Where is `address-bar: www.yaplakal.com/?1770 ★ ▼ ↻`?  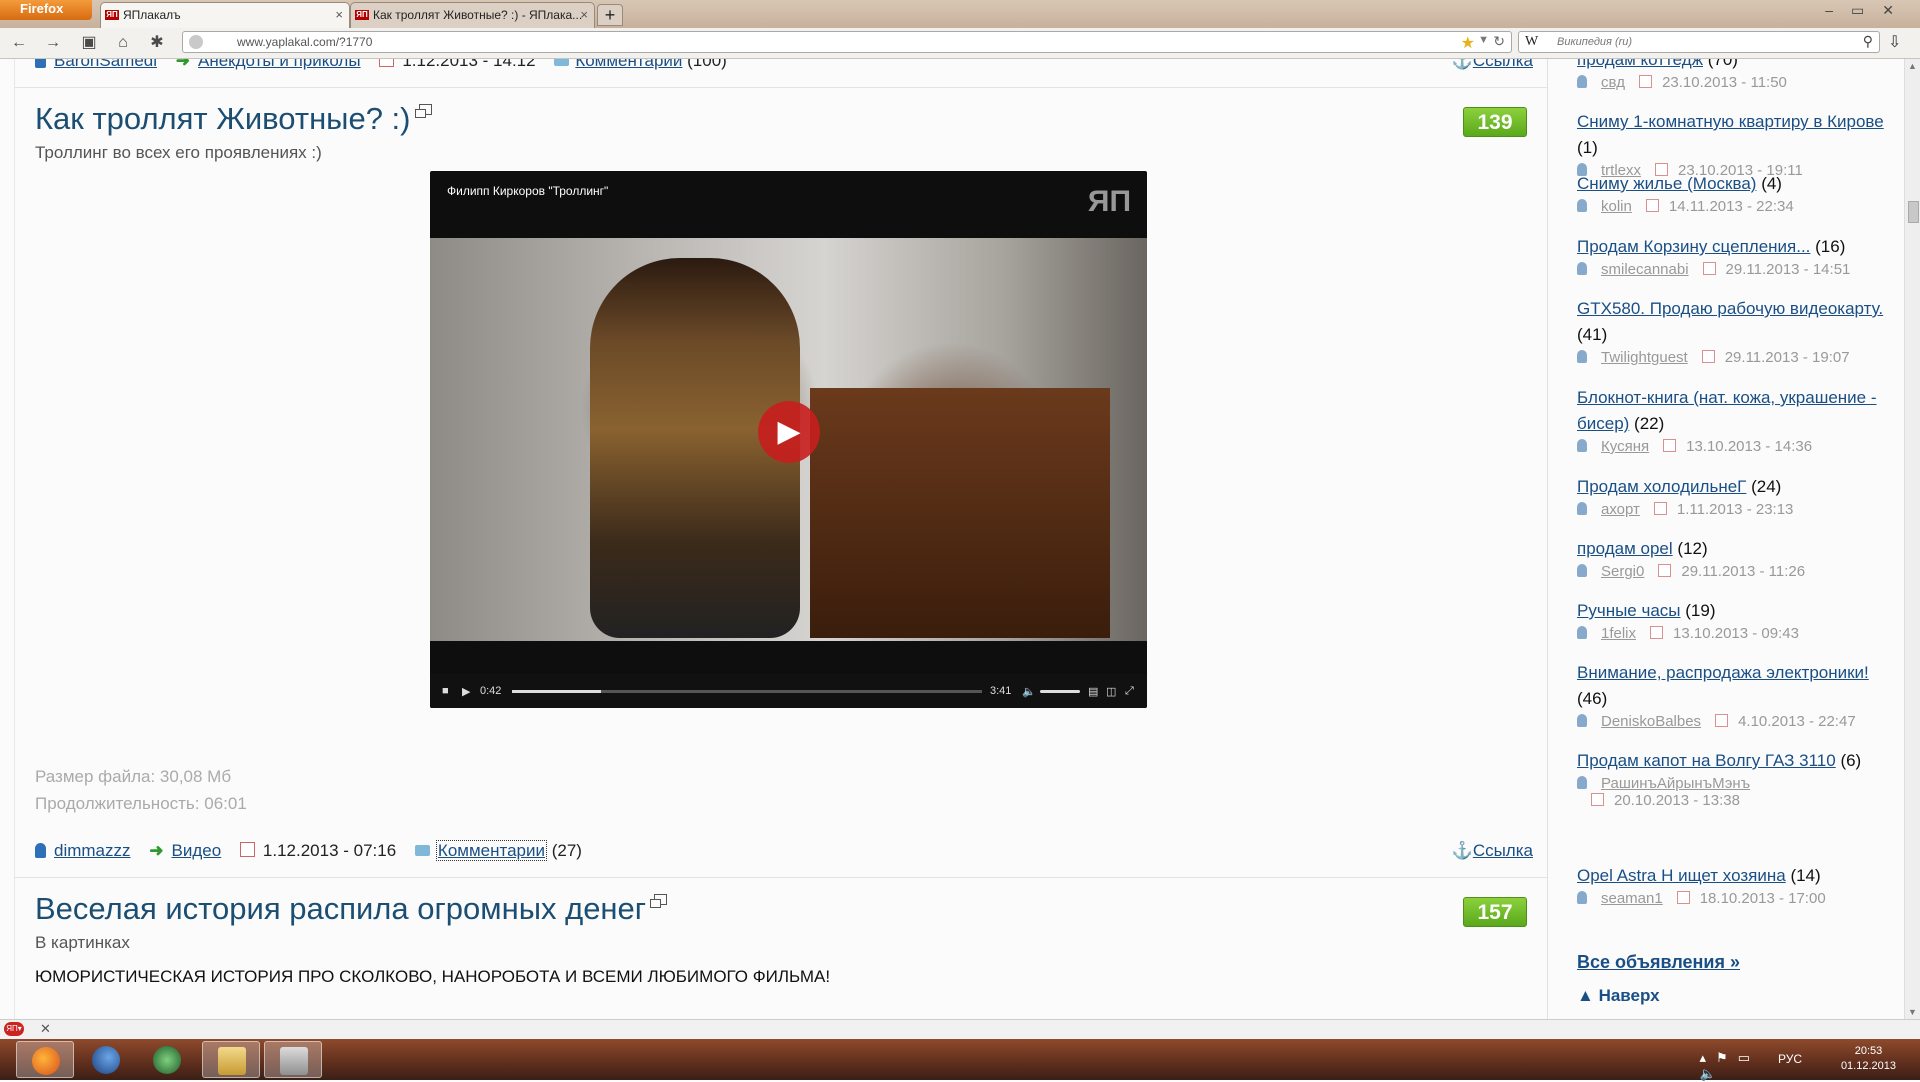
address-bar: www.yaplakal.com/?1770 ★ ▼ ↻ is located at coordinates (847, 42).